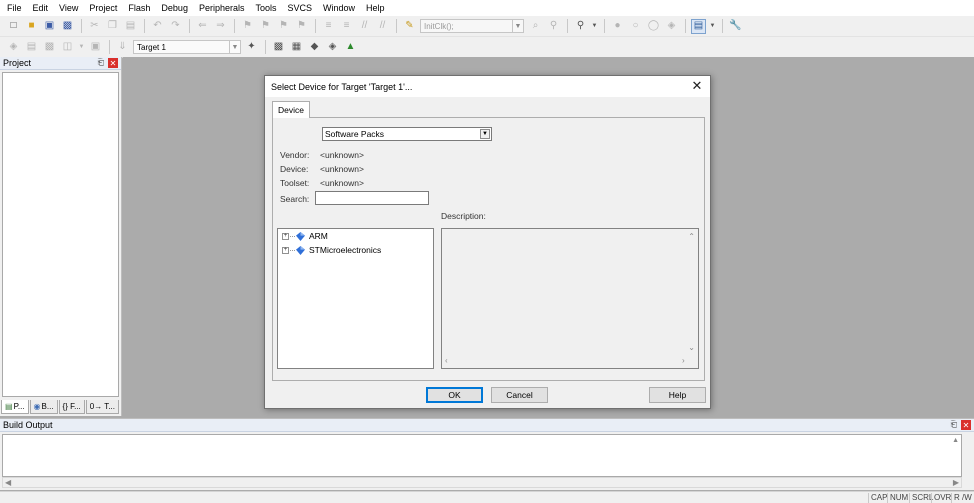  What do you see at coordinates (553, 26) in the screenshot?
I see `incremental-find-icon: ⚲` at bounding box center [553, 26].